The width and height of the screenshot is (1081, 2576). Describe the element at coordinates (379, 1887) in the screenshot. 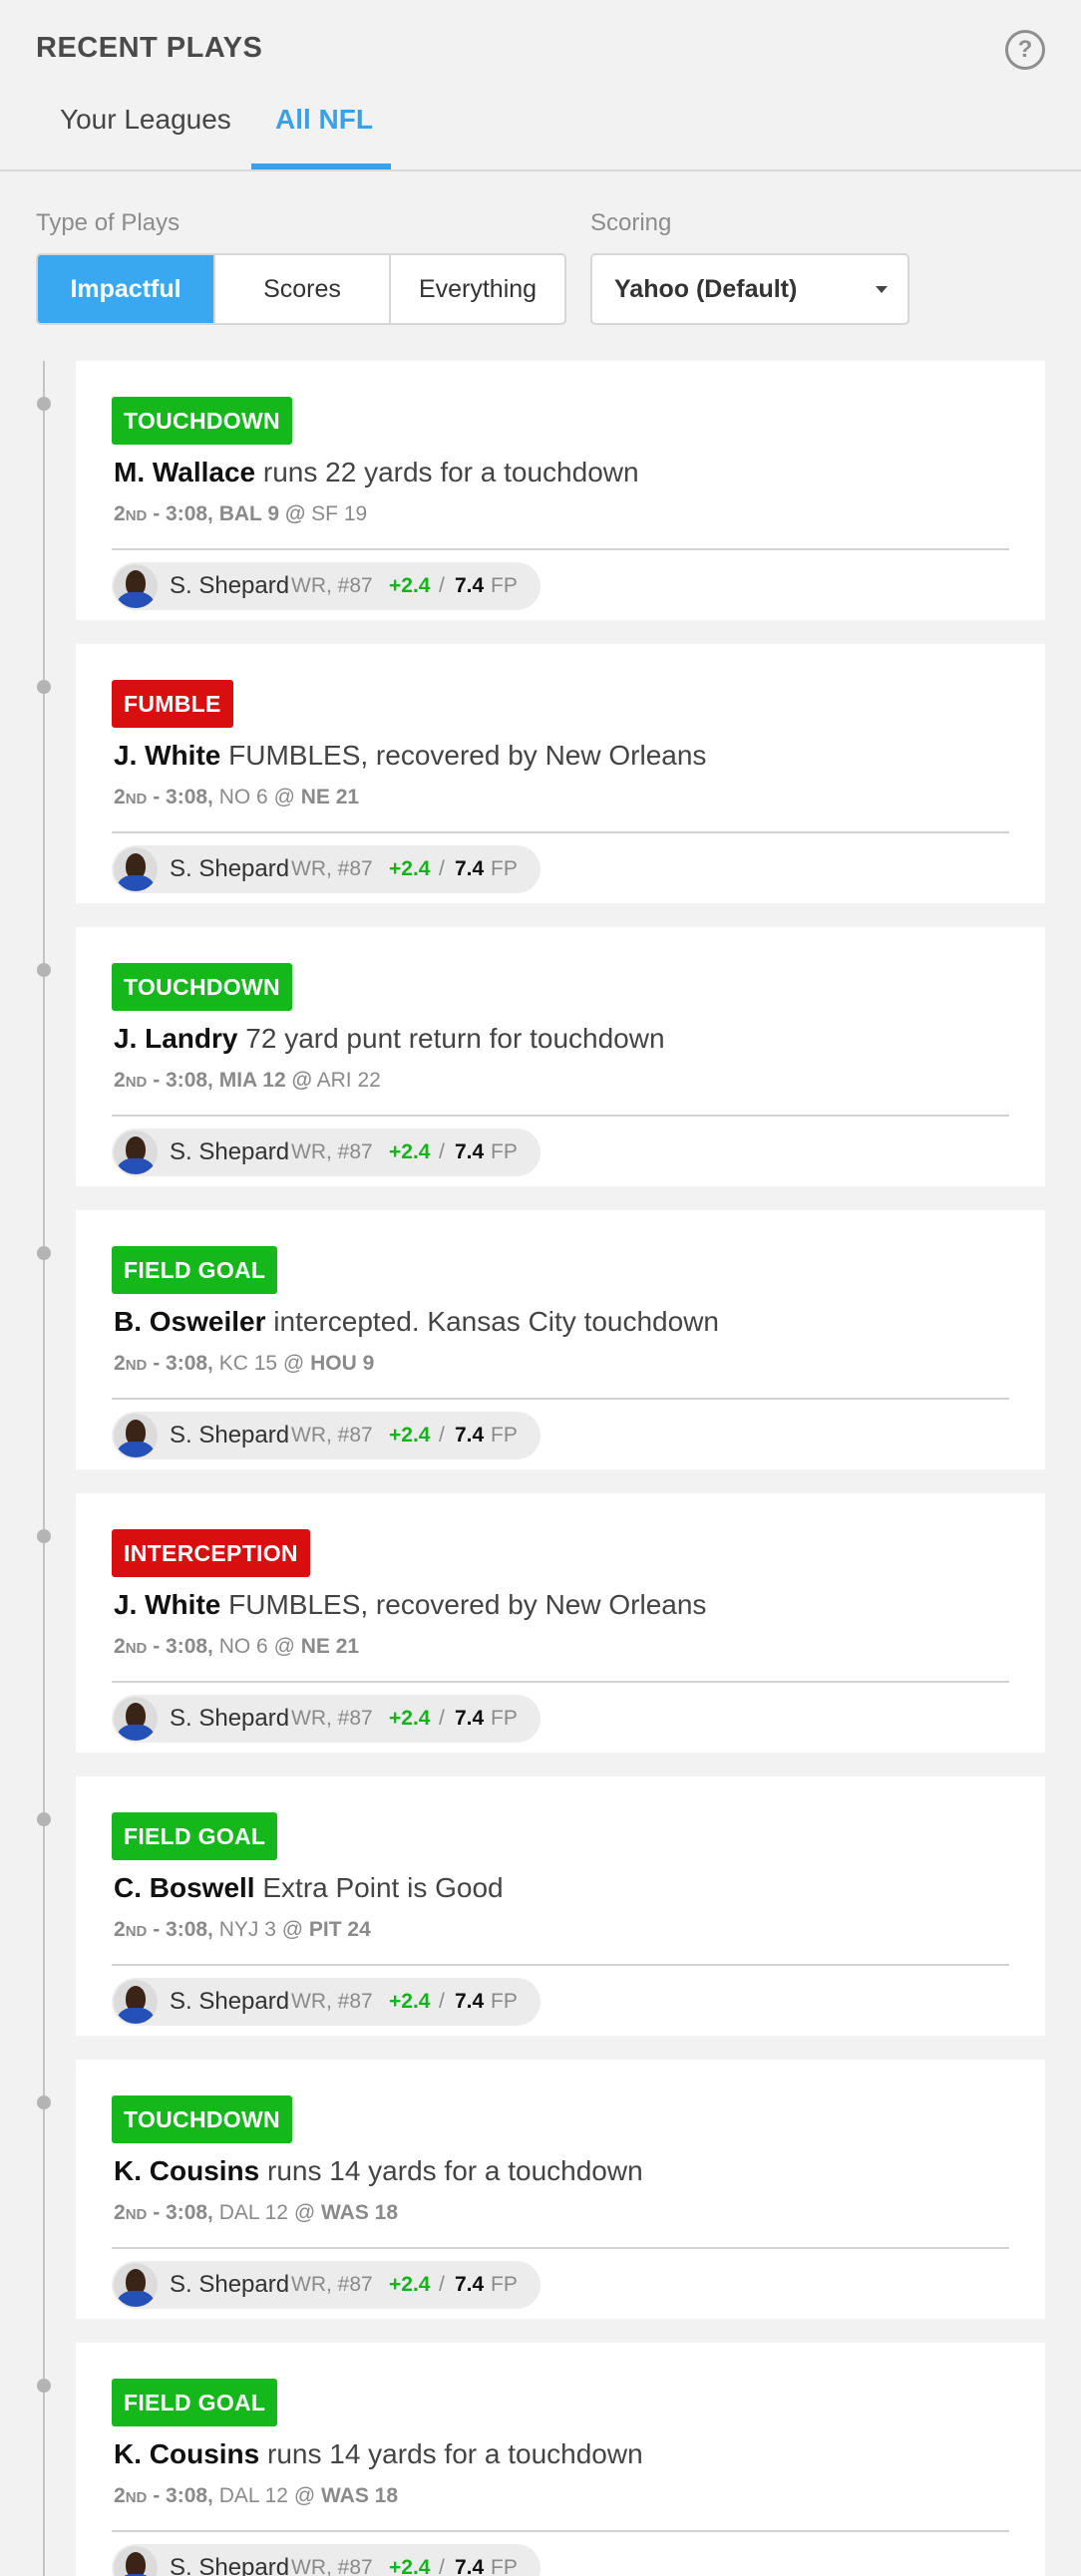

I see `play-text: Extra Point is Good` at that location.